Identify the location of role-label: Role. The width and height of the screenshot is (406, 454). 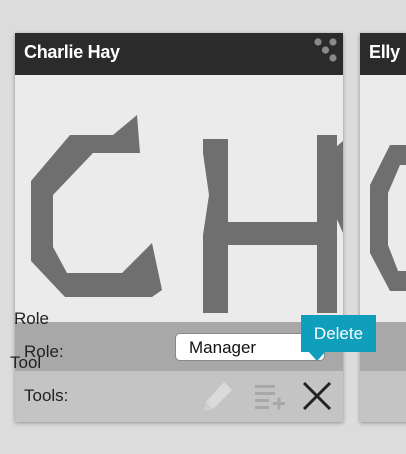
(31, 318).